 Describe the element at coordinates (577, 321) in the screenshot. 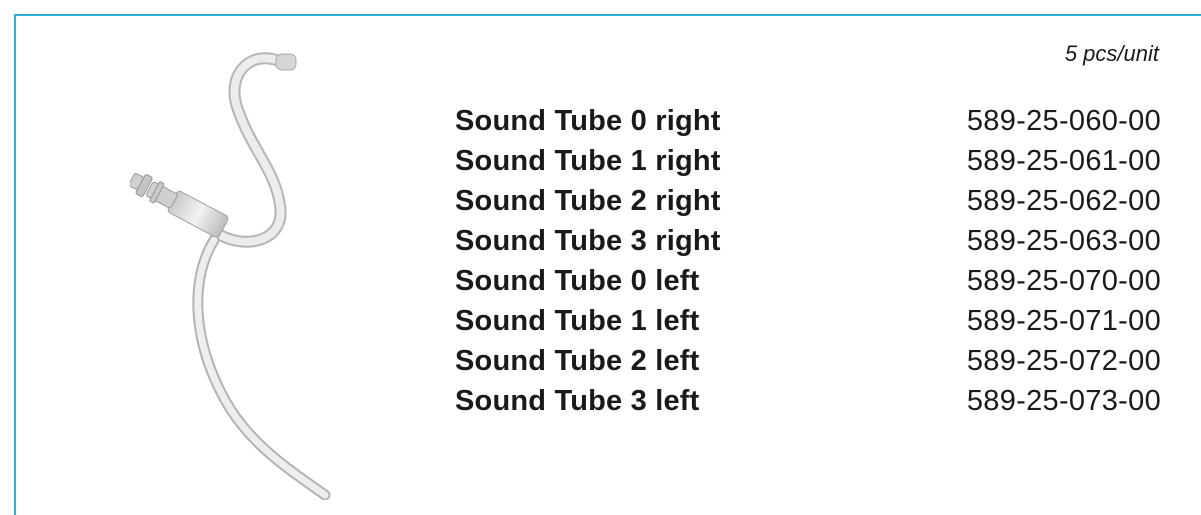

I see `part-name: Sound Tube 1 left` at that location.